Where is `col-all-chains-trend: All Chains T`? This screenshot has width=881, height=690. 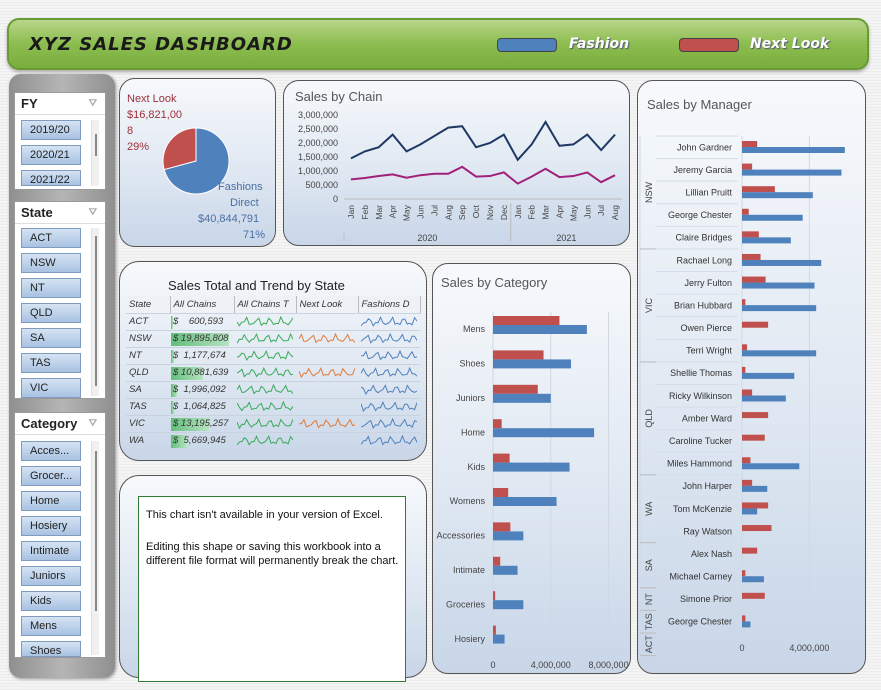 col-all-chains-trend: All Chains T is located at coordinates (265, 305).